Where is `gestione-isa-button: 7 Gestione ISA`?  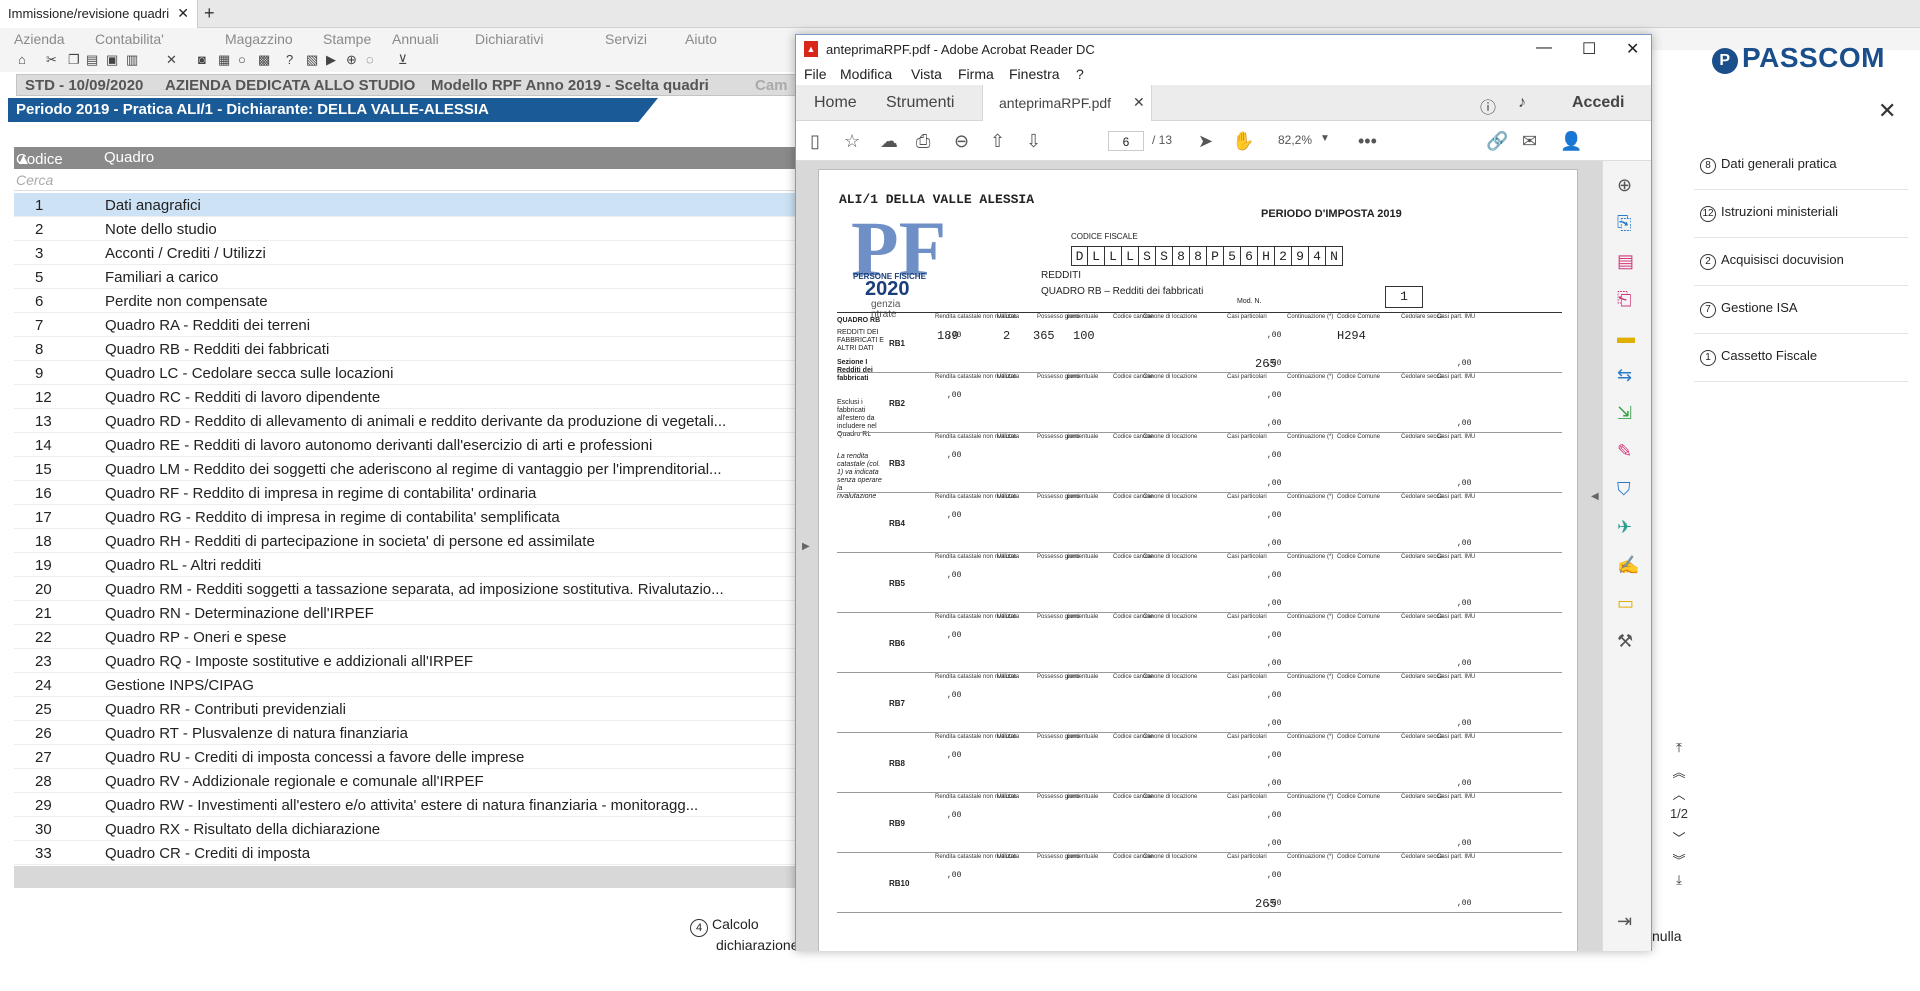 gestione-isa-button: 7 Gestione ISA is located at coordinates (1801, 310).